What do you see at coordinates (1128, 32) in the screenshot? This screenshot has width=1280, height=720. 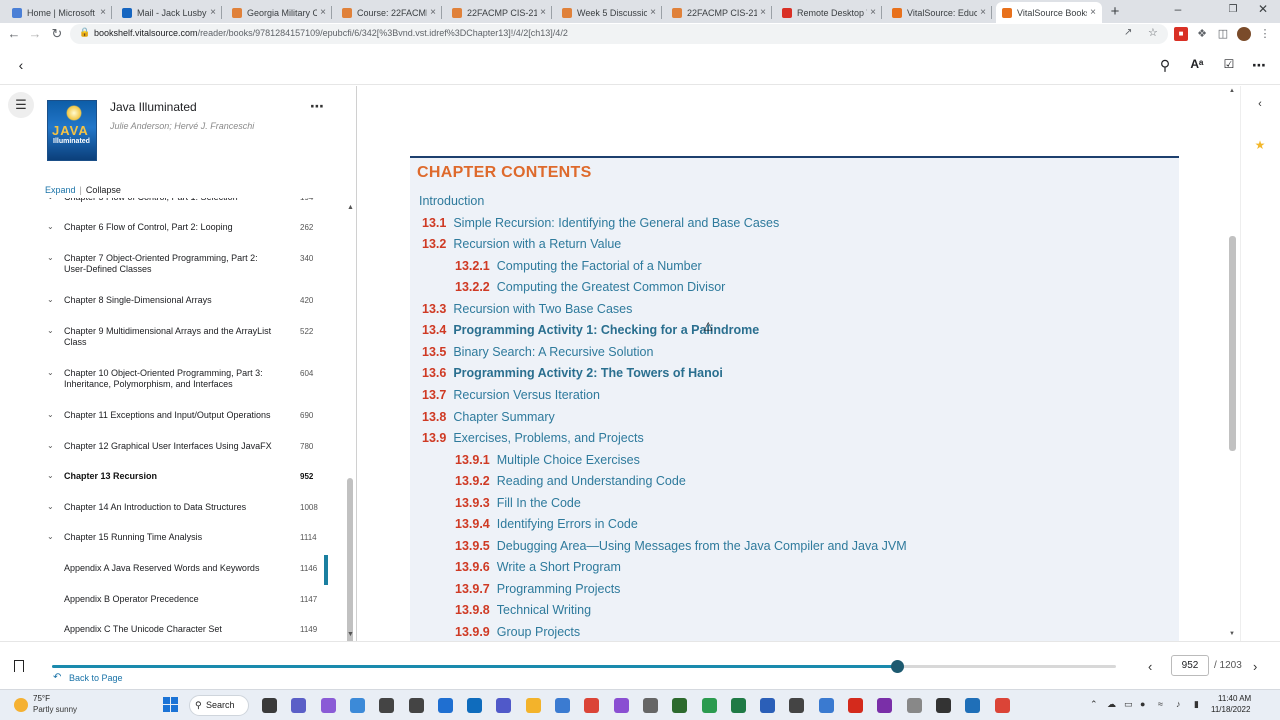 I see `share-icon: ↗` at bounding box center [1128, 32].